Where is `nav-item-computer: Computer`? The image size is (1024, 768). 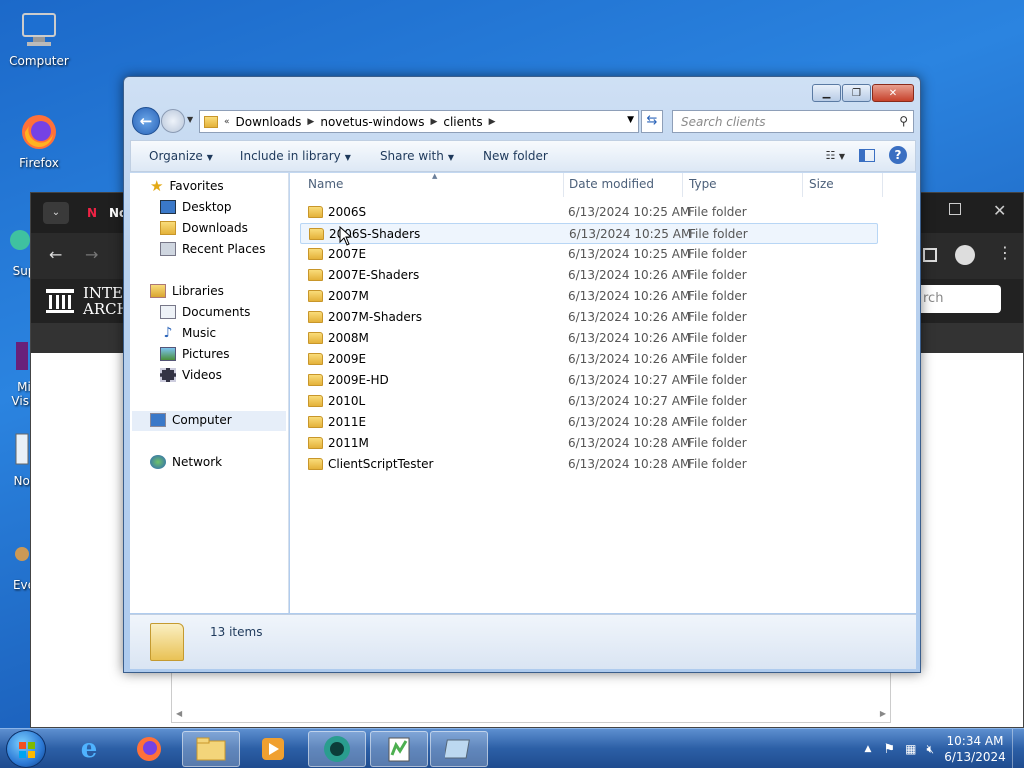
nav-item-computer: Computer is located at coordinates (191, 420).